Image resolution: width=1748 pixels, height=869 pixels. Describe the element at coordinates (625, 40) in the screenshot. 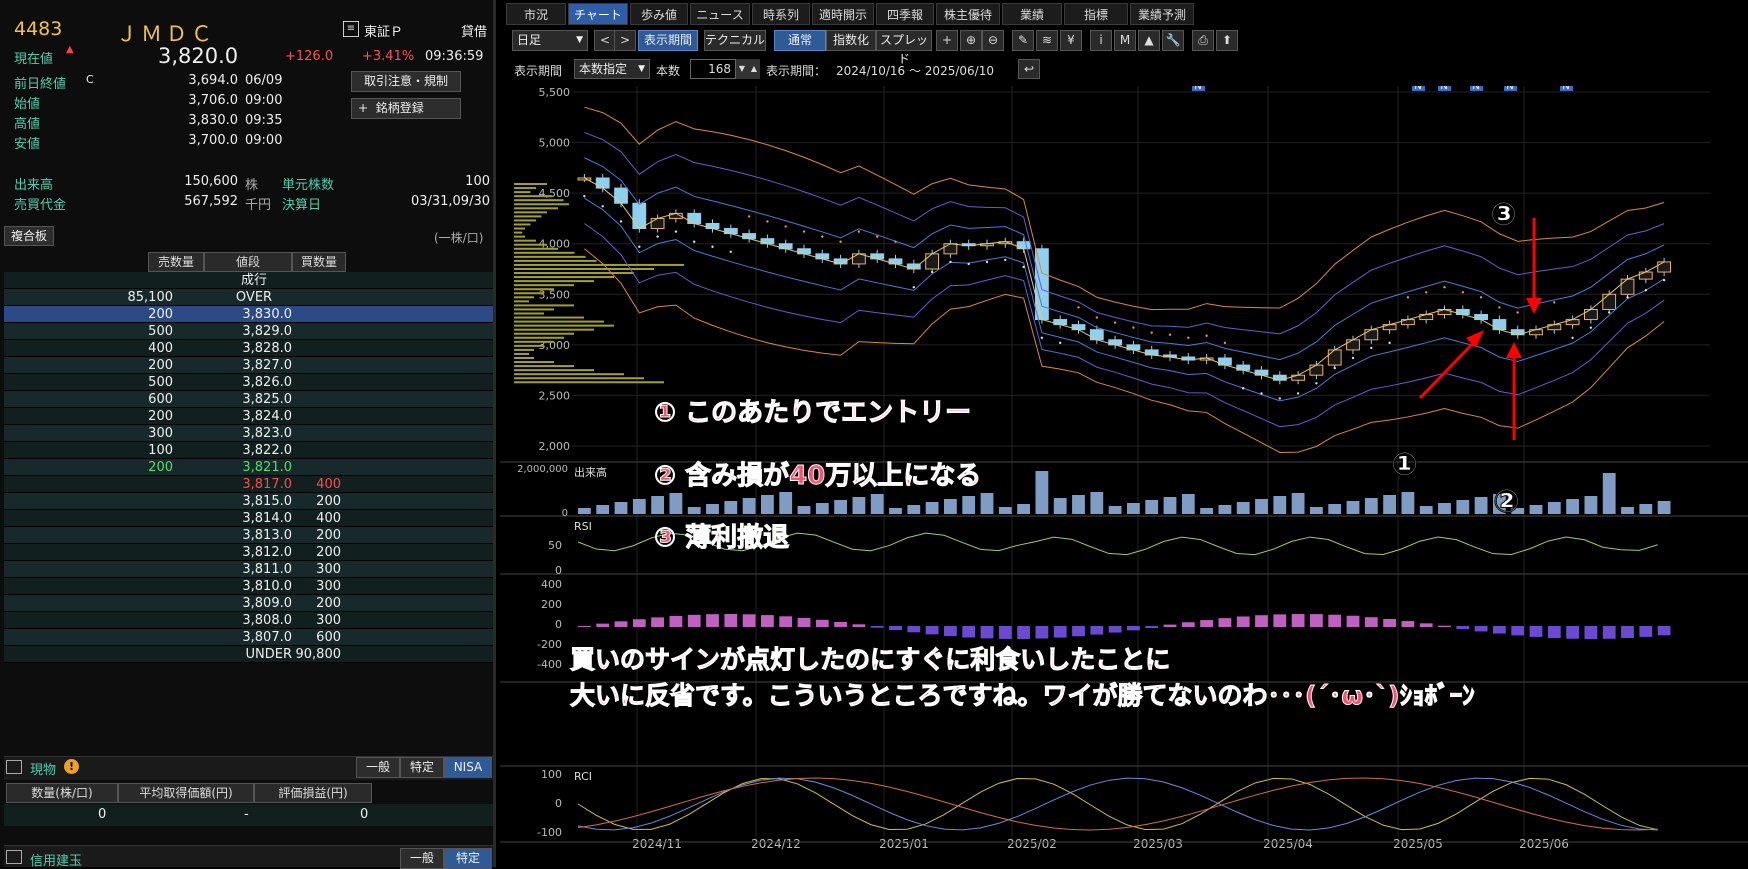

I see `next-icon: >` at that location.